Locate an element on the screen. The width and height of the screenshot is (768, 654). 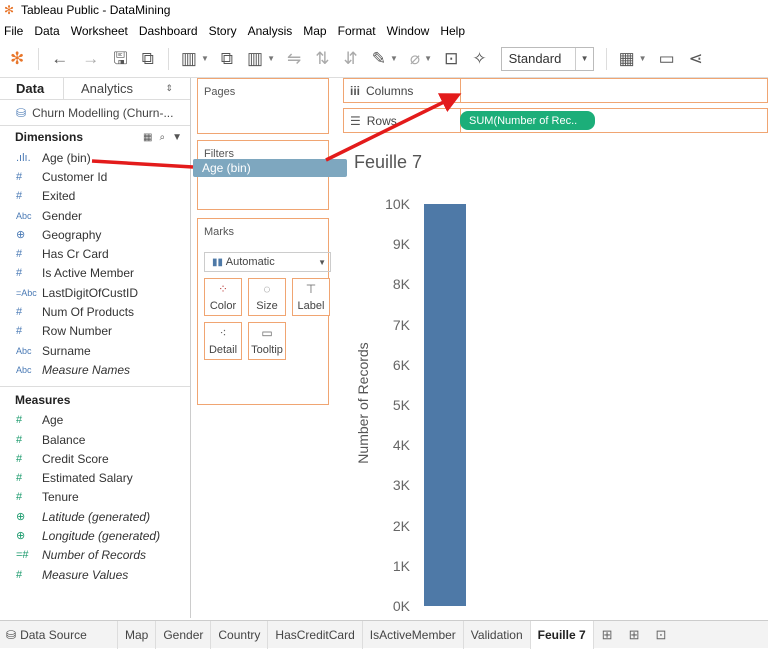
size-button: ◌ Size is located at coordinates (267, 297).